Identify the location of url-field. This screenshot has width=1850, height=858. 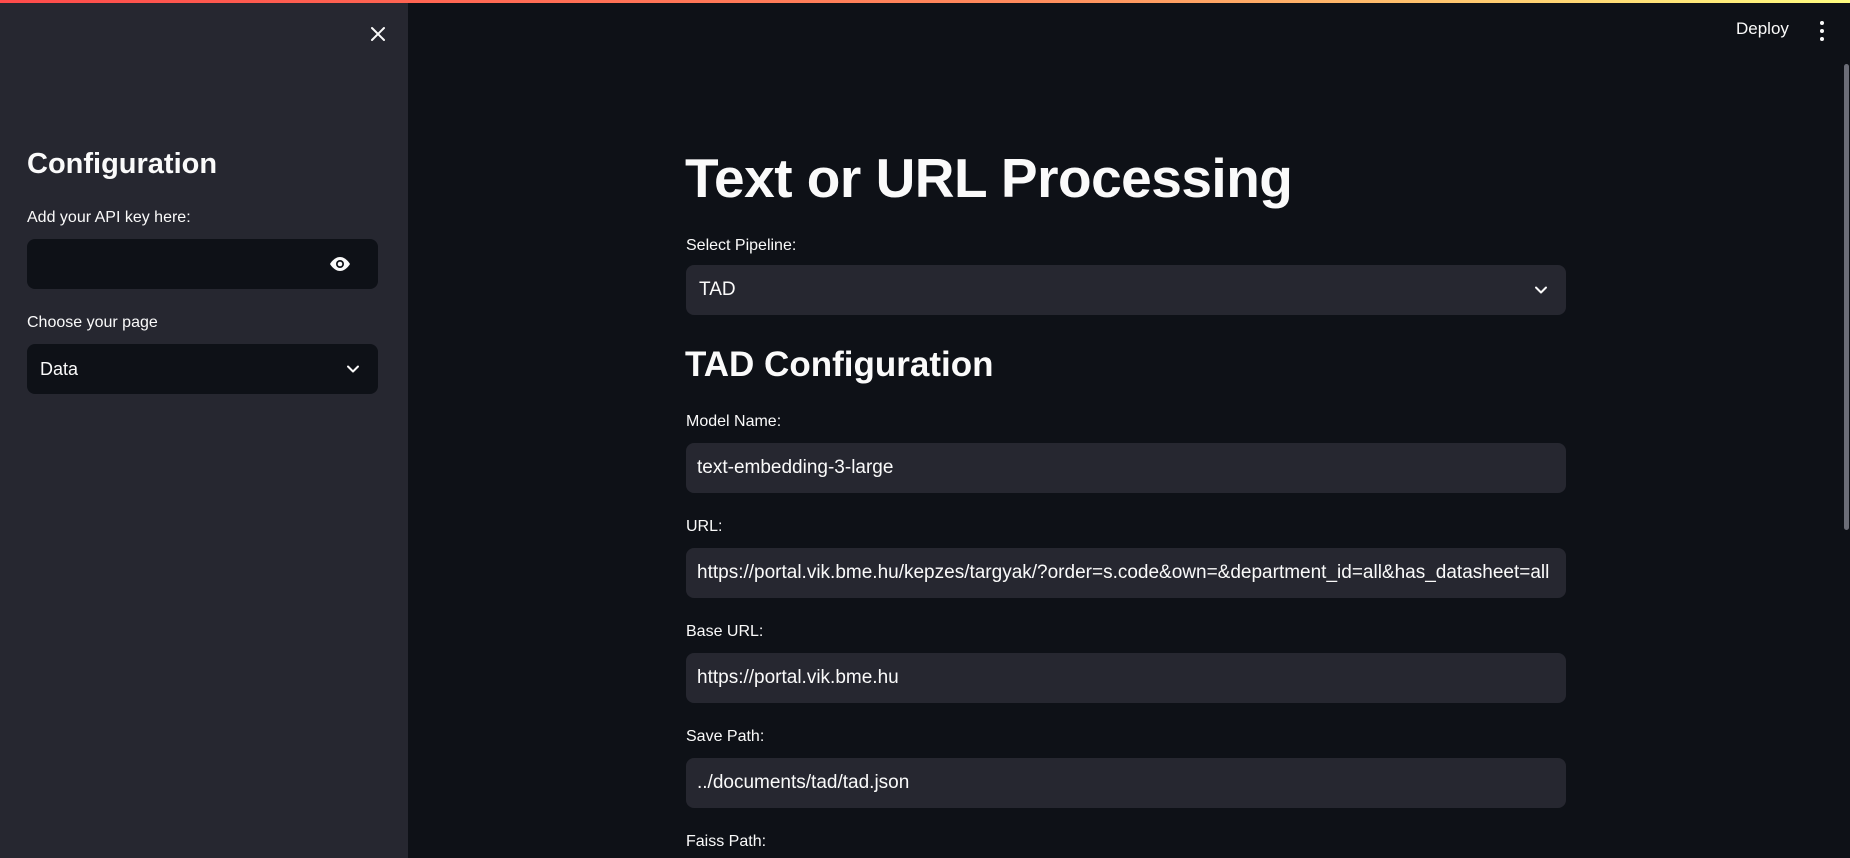
(1126, 573).